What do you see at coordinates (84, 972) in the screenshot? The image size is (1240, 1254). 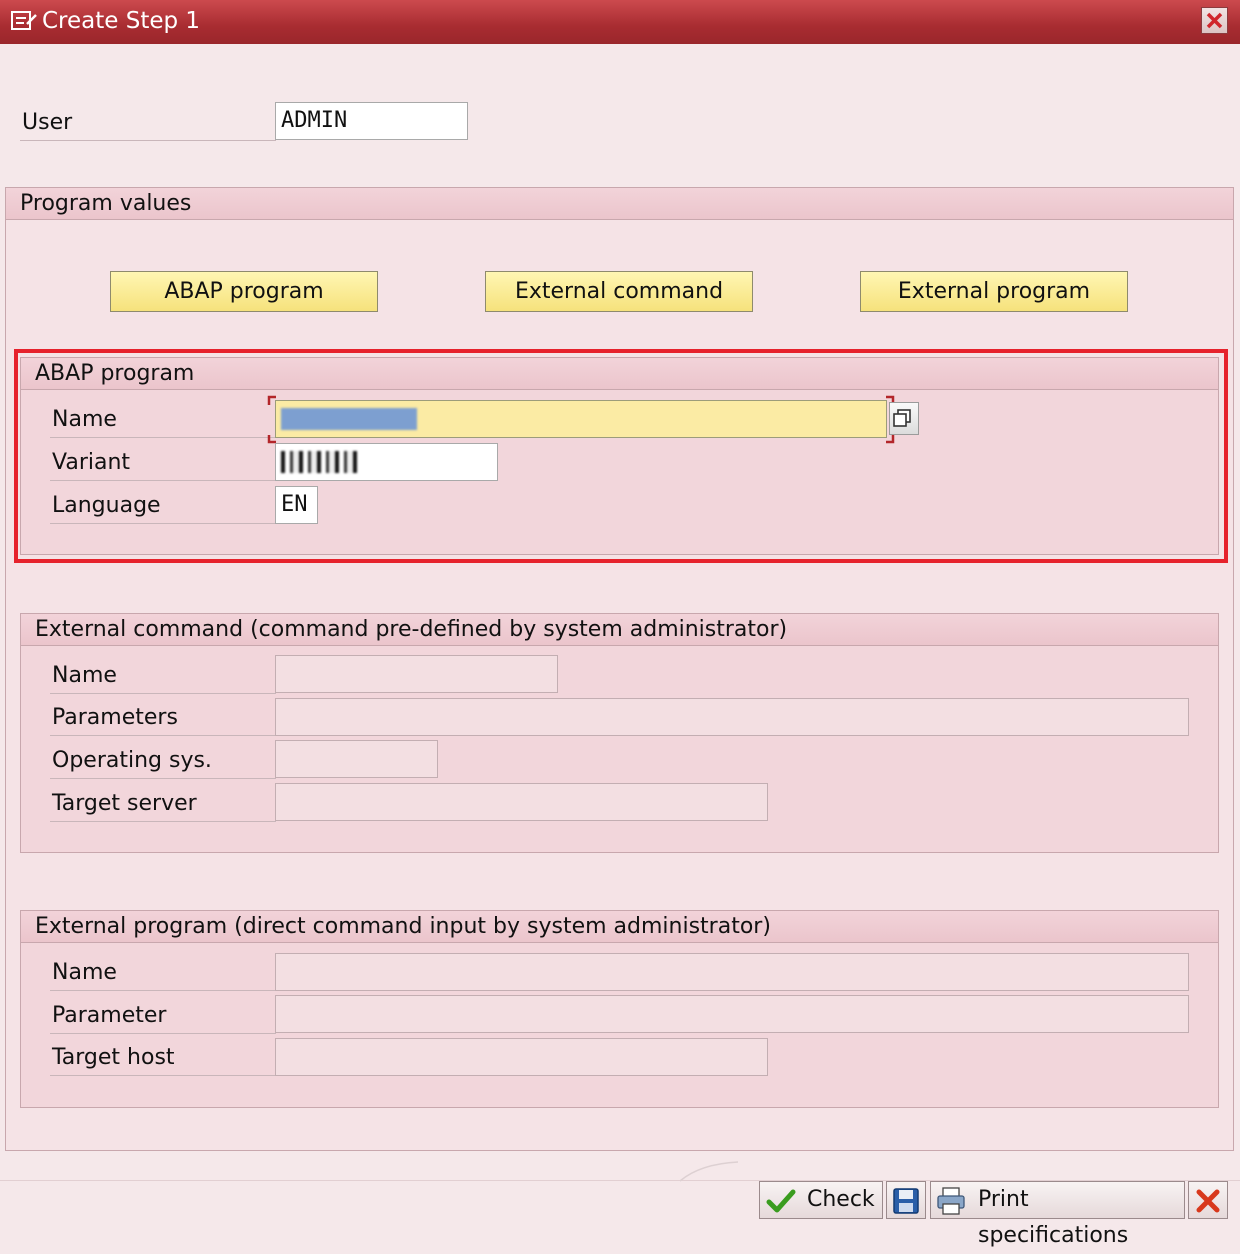 I see `ext-prog-name-label: Name` at bounding box center [84, 972].